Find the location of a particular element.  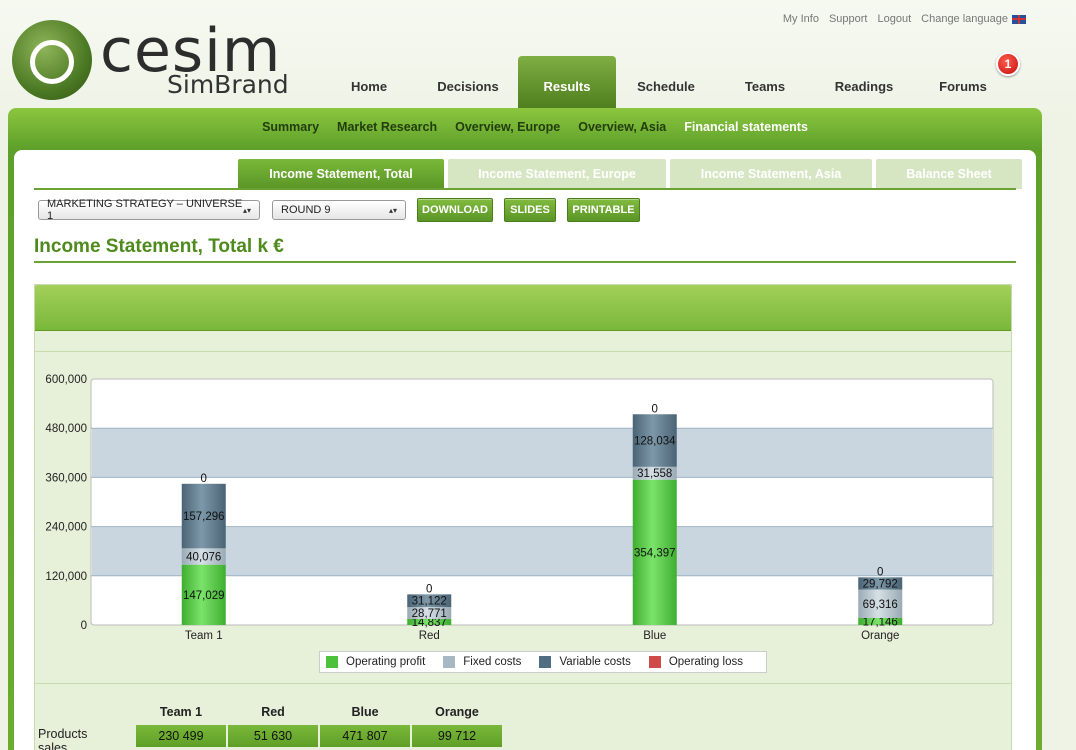

strategy-select: MARKETING STRATEGY – UNIVERSE 1 ▴▾ is located at coordinates (149, 210).